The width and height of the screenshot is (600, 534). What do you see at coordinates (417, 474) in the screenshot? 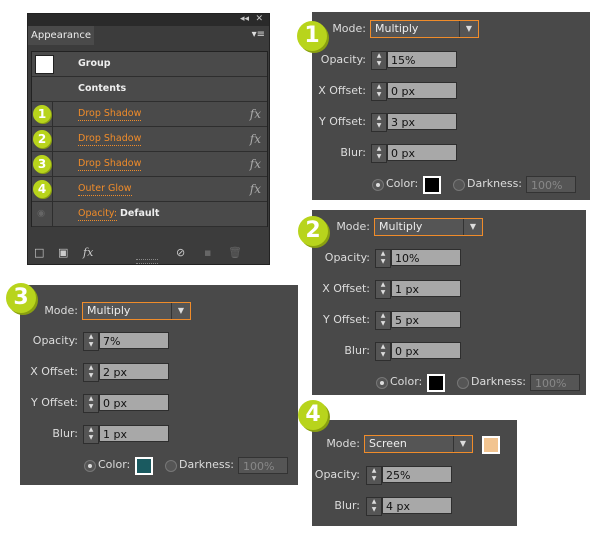
I see `opacity-input: 25%` at bounding box center [417, 474].